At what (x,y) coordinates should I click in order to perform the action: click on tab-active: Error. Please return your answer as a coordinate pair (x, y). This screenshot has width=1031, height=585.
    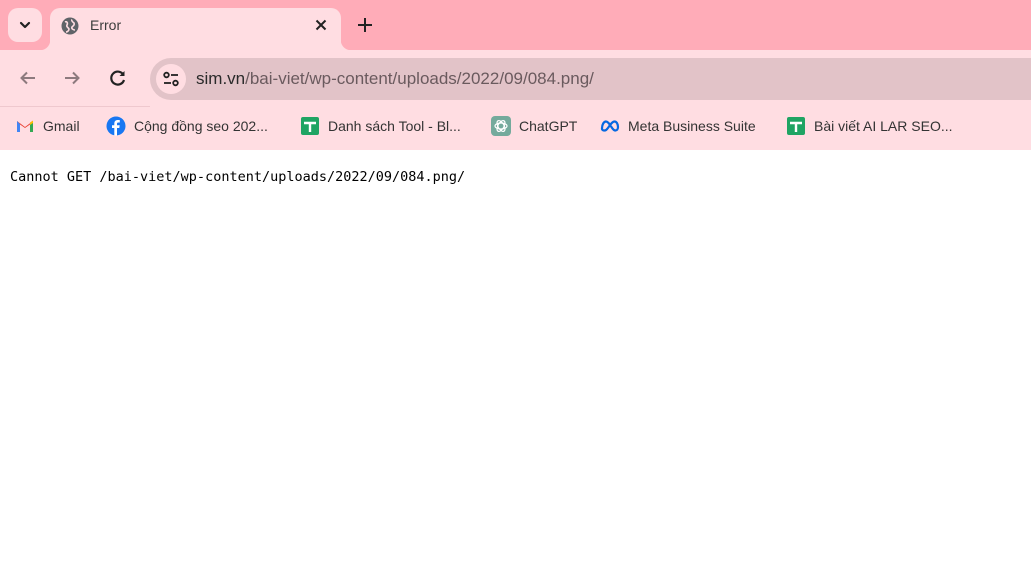
    Looking at the image, I should click on (195, 29).